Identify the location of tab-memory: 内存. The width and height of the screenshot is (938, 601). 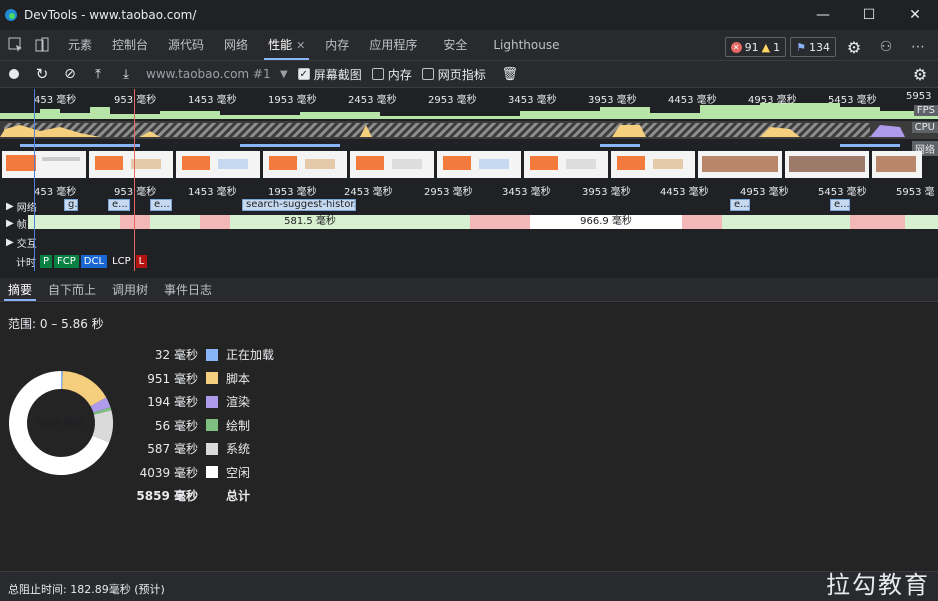
(337, 45).